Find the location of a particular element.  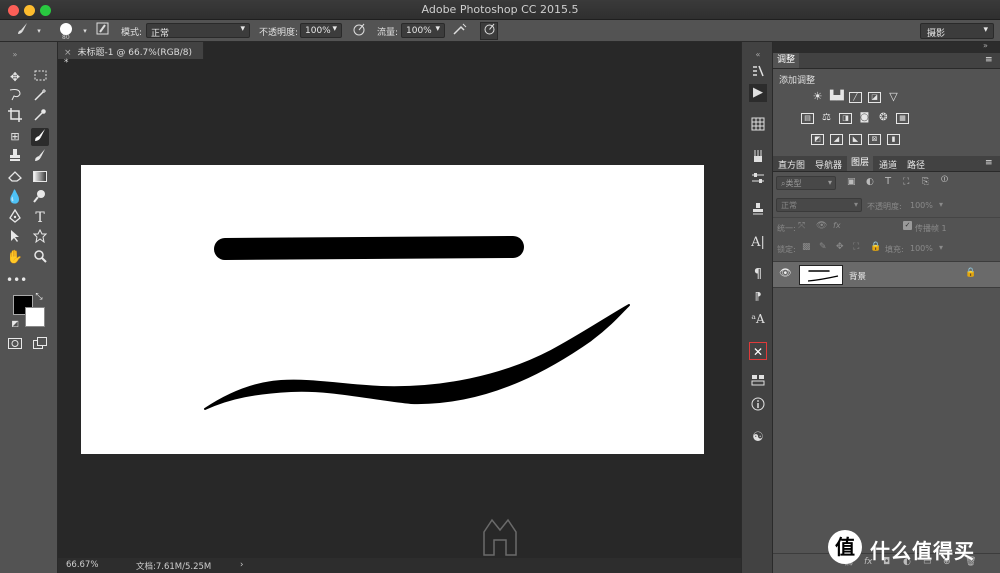

collapse-panels-icon: » is located at coordinates (985, 45).